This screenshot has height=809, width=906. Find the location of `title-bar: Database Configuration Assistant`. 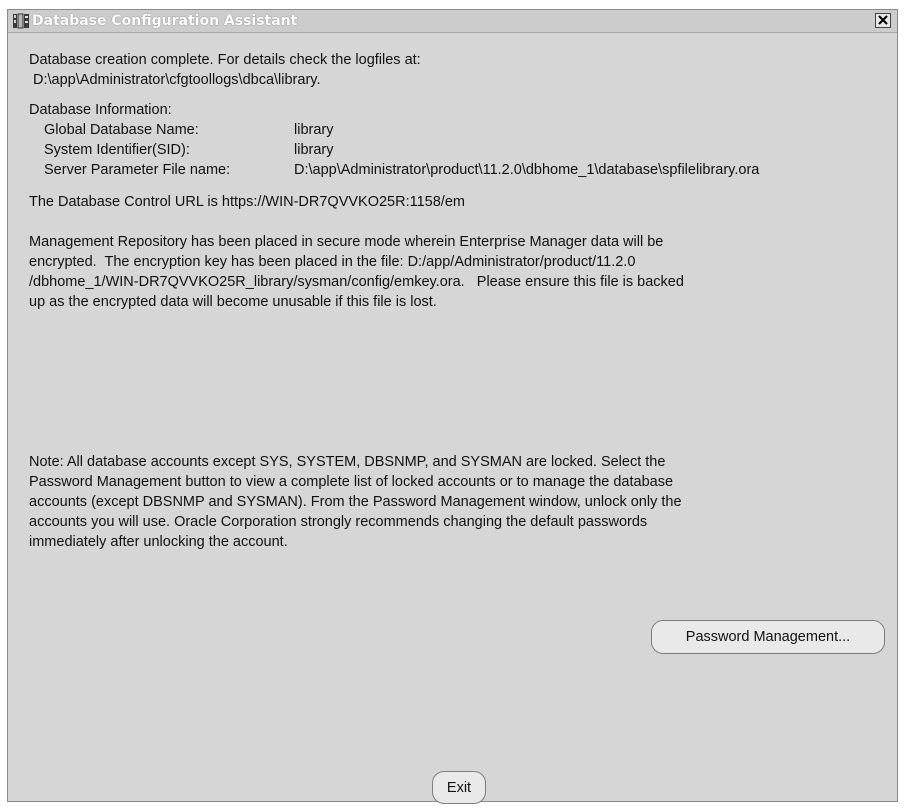

title-bar: Database Configuration Assistant is located at coordinates (452, 21).